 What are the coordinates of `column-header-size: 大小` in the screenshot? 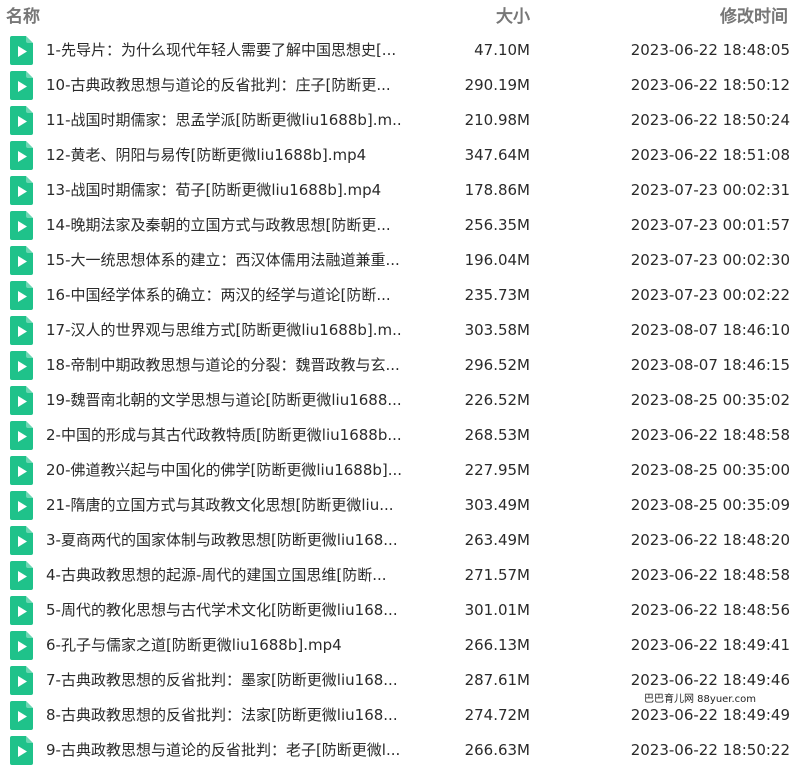 It's located at (513, 17).